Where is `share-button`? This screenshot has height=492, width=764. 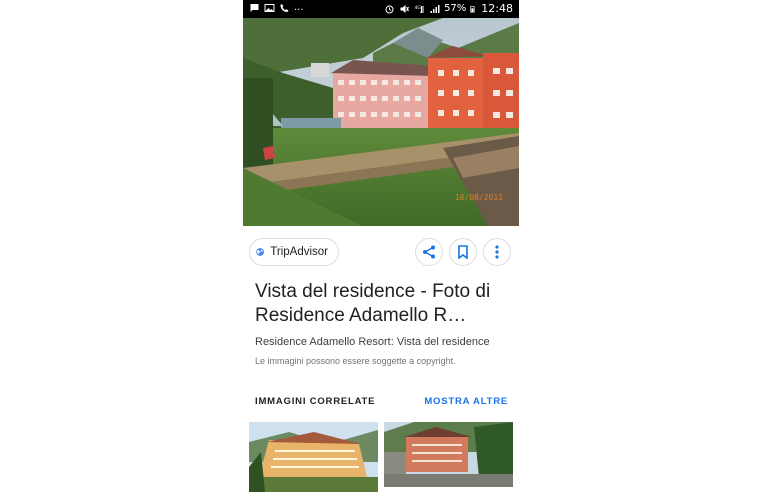
share-button is located at coordinates (429, 252).